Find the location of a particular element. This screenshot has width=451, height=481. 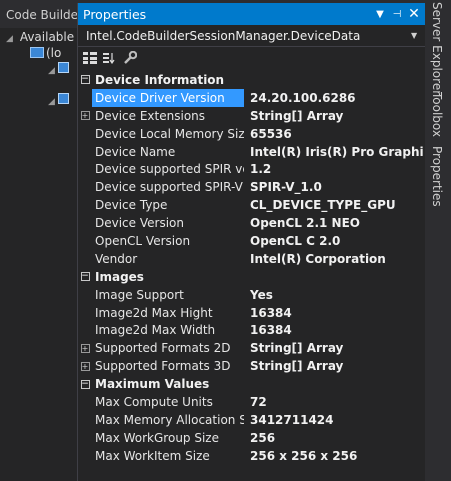

property-name: Device Version is located at coordinates (168, 223).